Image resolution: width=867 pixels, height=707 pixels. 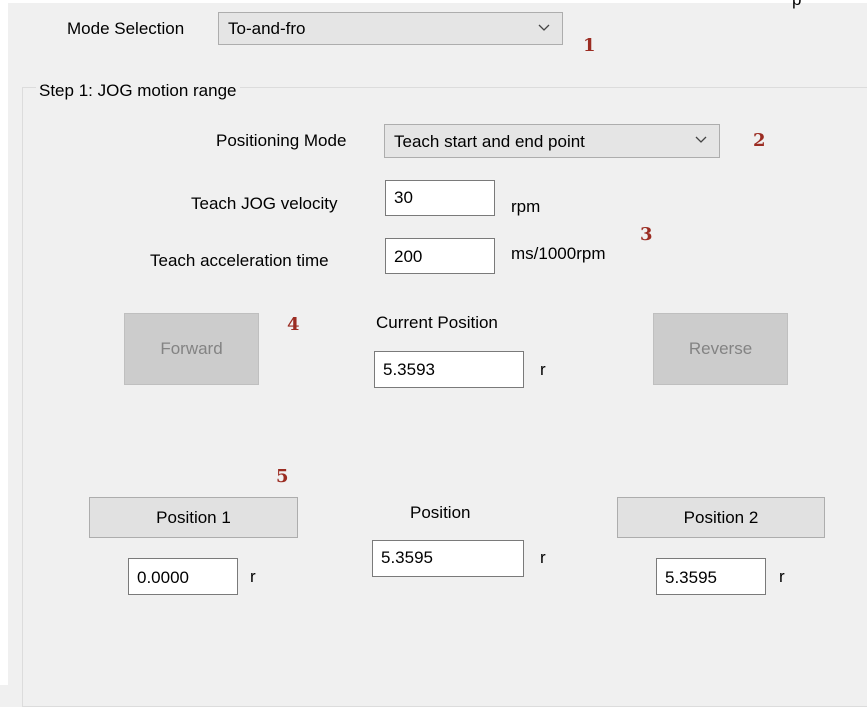 What do you see at coordinates (646, 234) in the screenshot?
I see `callout-3: 3` at bounding box center [646, 234].